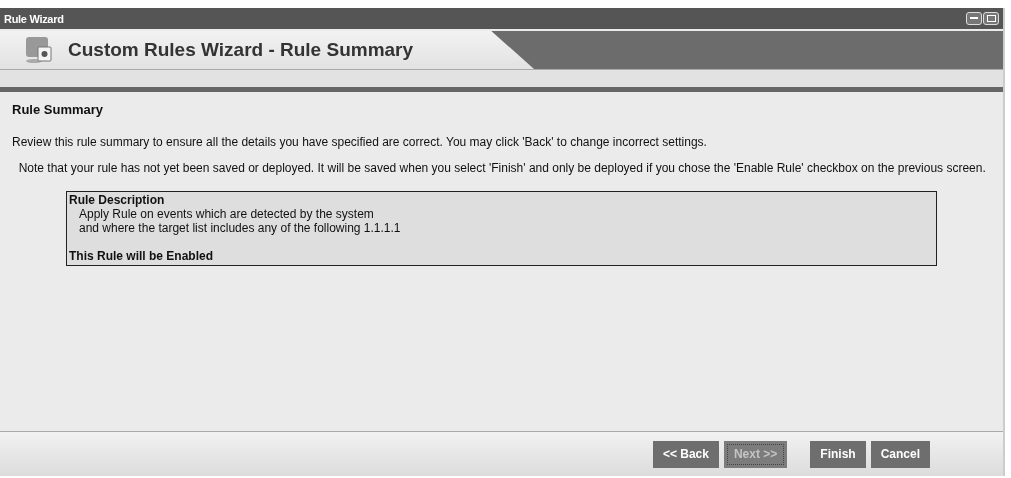 This screenshot has height=478, width=1011. I want to click on description-line: Apply Rule on events which are detected by the system, so click(226, 214).